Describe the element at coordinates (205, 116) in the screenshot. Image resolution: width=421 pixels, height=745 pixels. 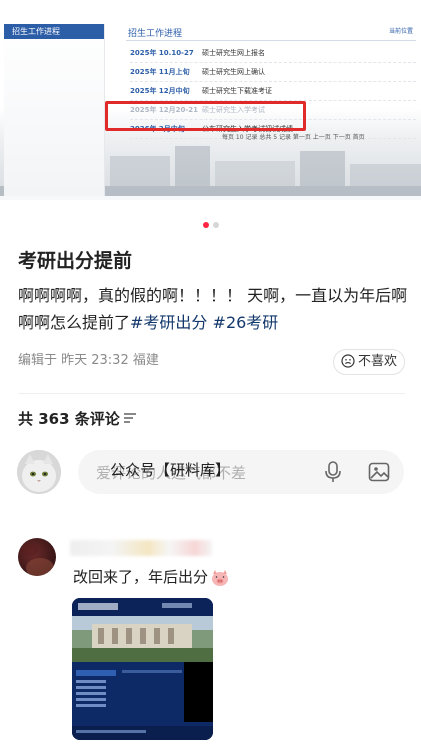
I see `highlight-box` at that location.